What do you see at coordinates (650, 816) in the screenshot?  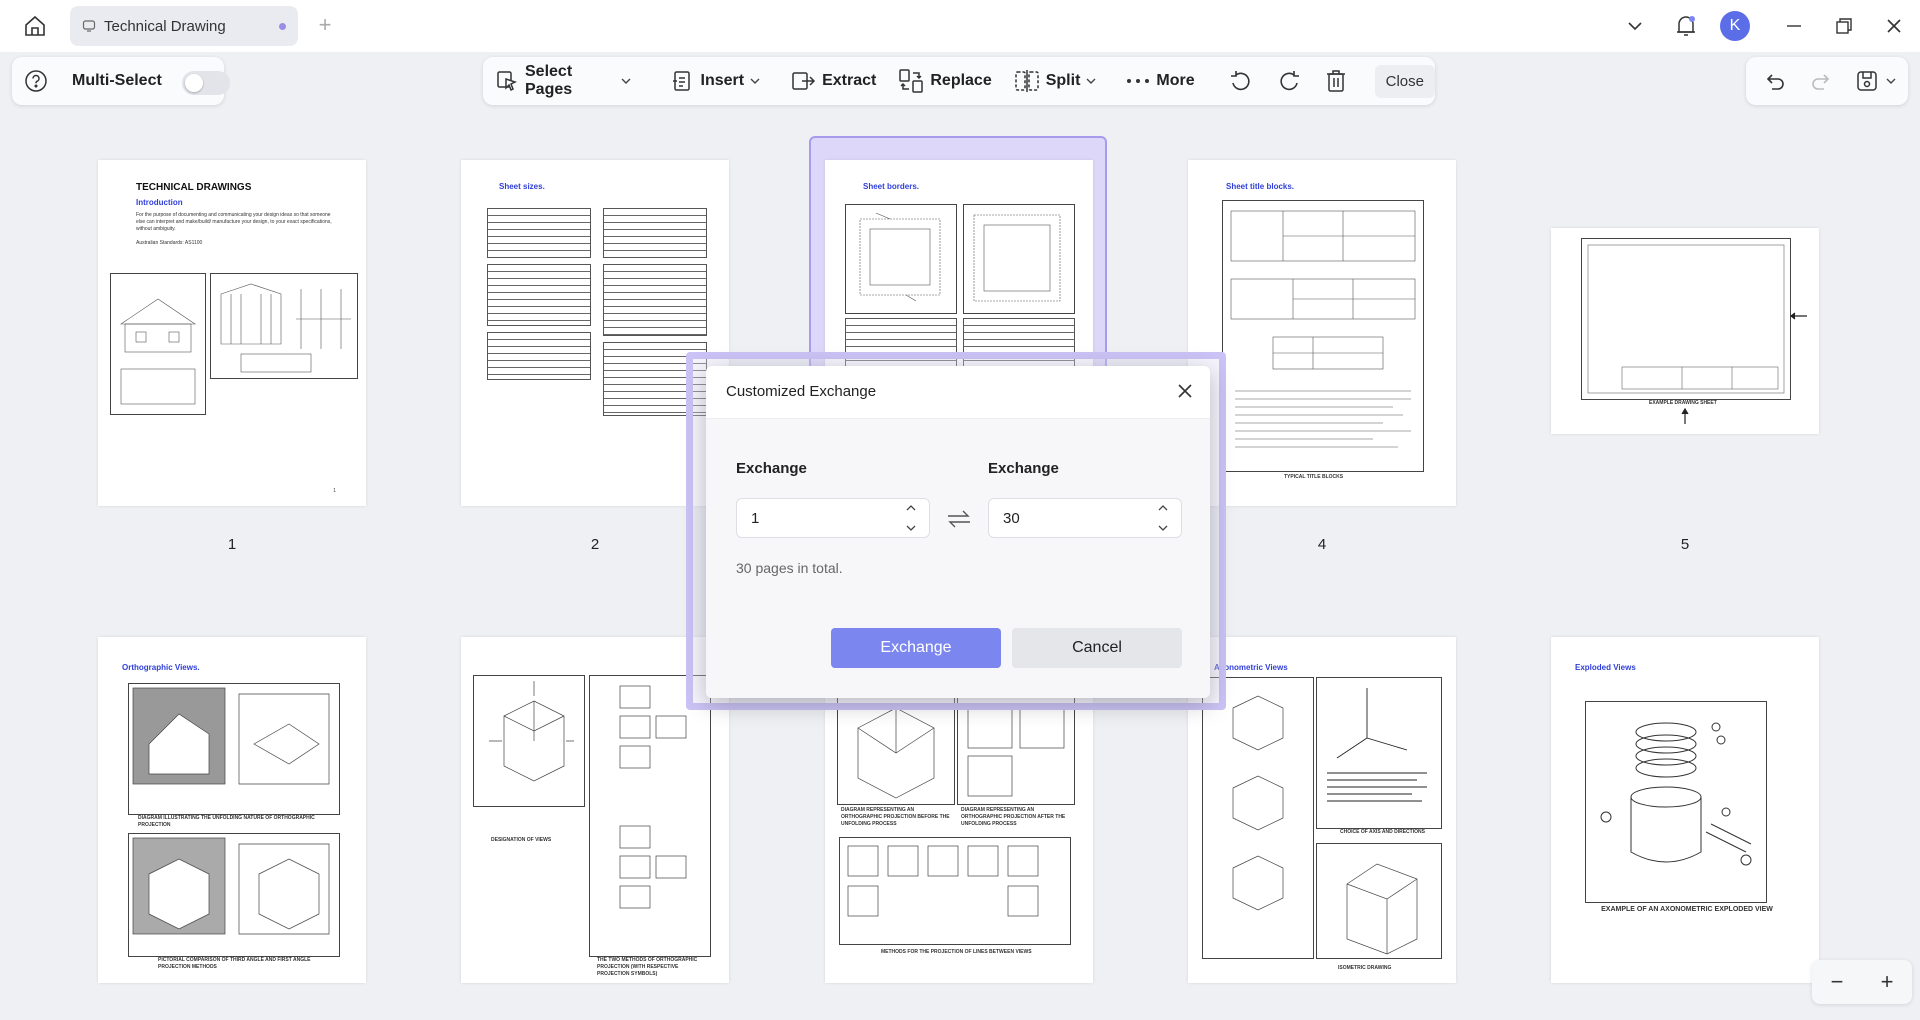 I see `projection-methods-figure` at bounding box center [650, 816].